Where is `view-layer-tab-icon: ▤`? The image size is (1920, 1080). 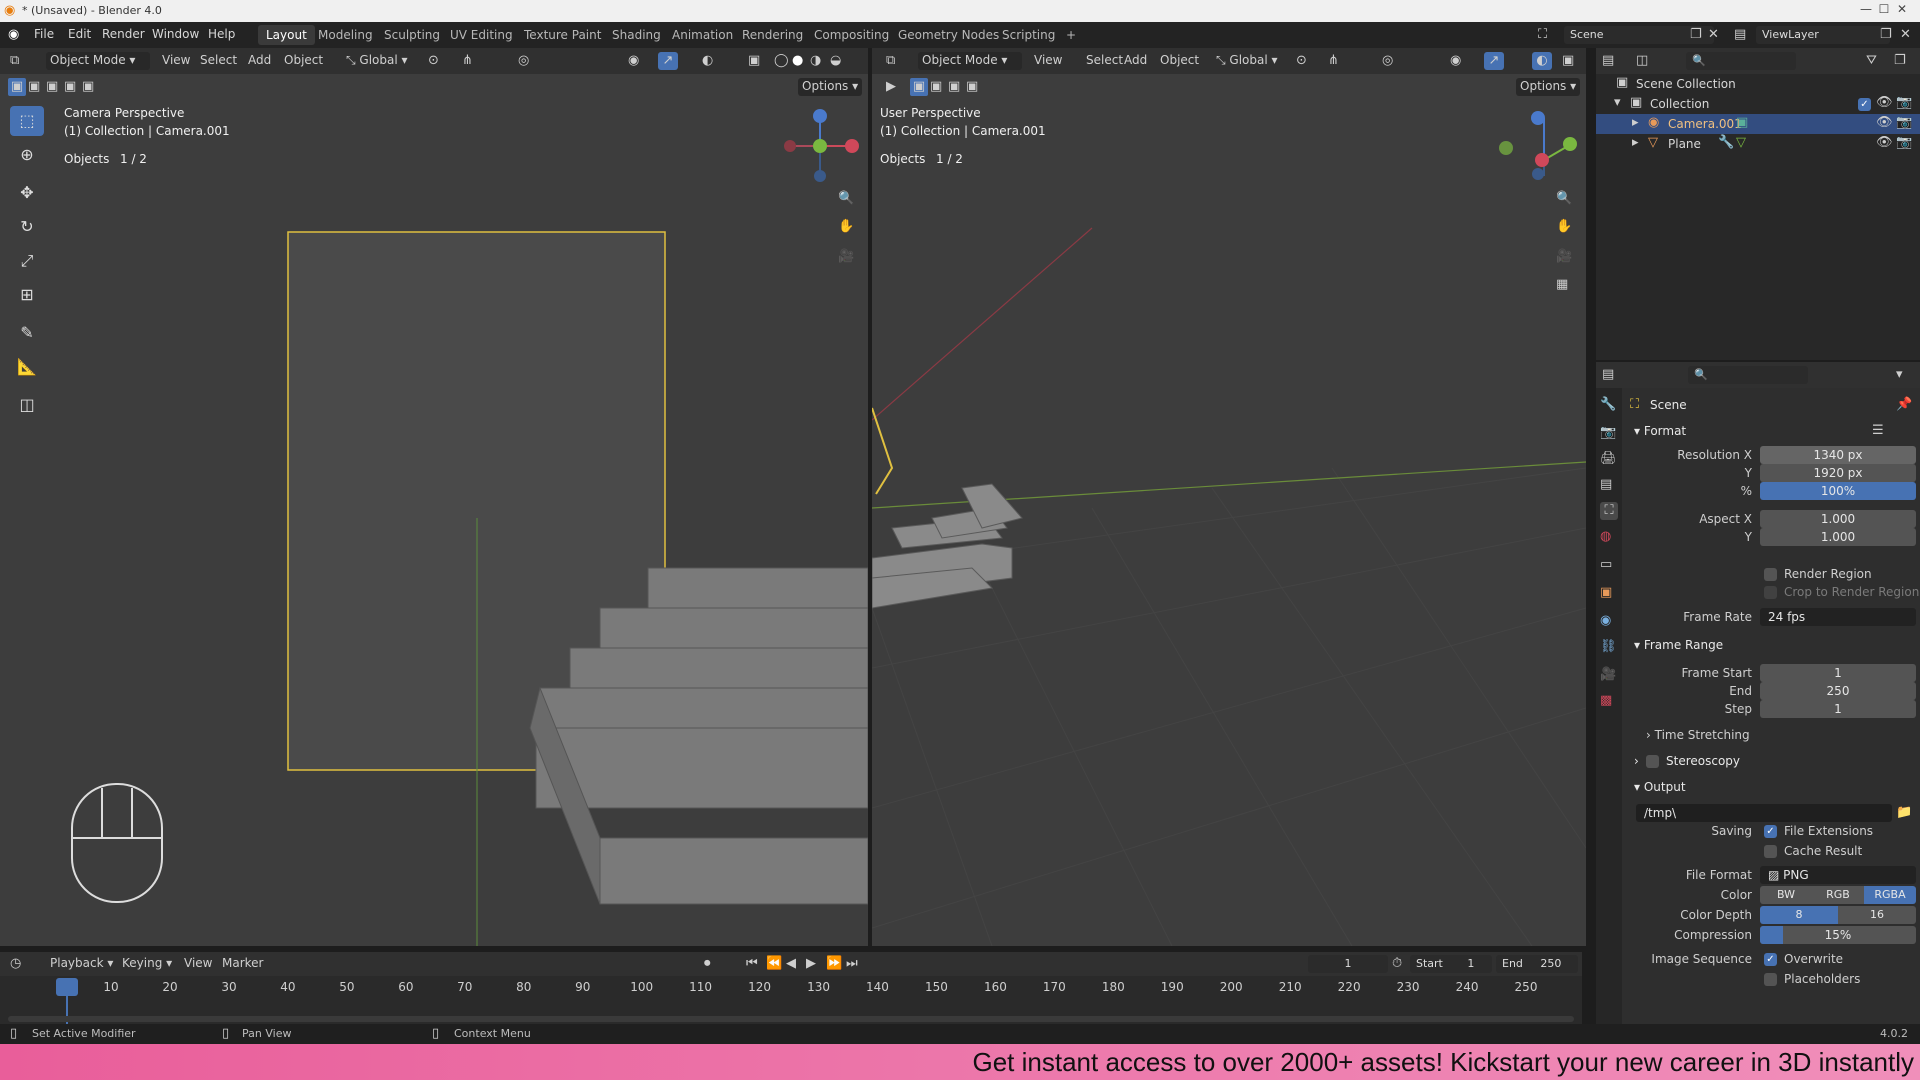 view-layer-tab-icon: ▤ is located at coordinates (1606, 485).